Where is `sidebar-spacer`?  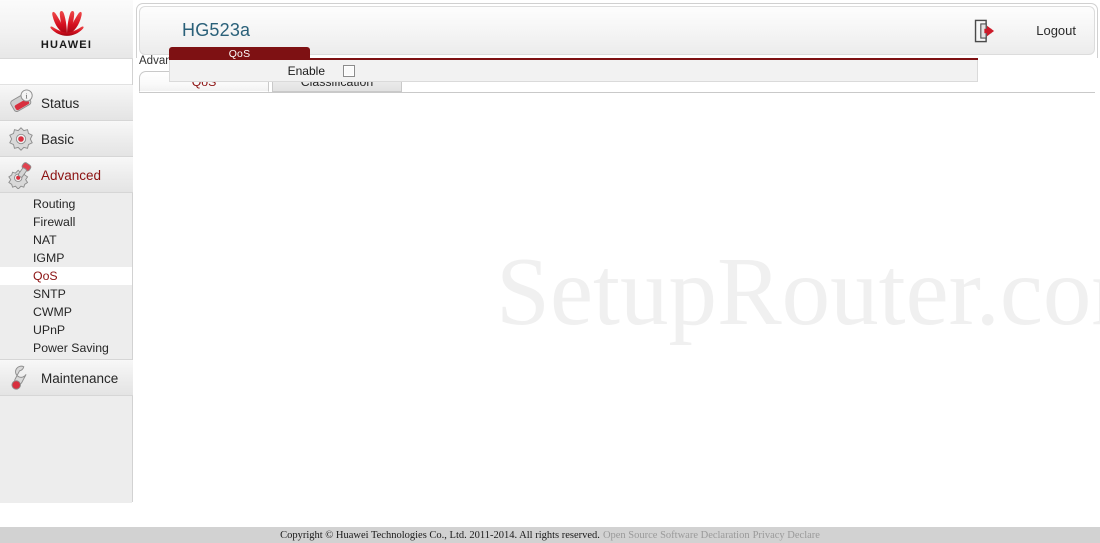 sidebar-spacer is located at coordinates (66, 72).